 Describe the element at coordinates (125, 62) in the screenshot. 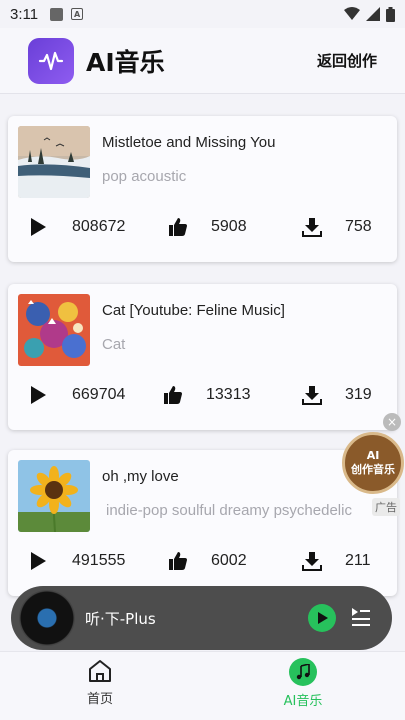

I see `page-title: AI音乐` at that location.